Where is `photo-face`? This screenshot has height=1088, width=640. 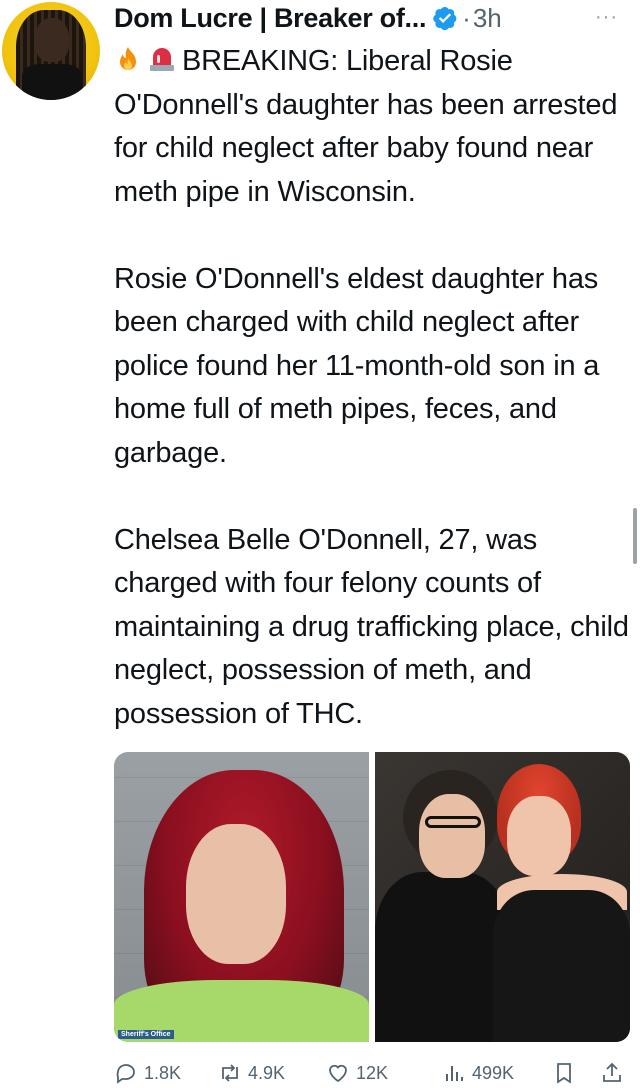 photo-face is located at coordinates (236, 894).